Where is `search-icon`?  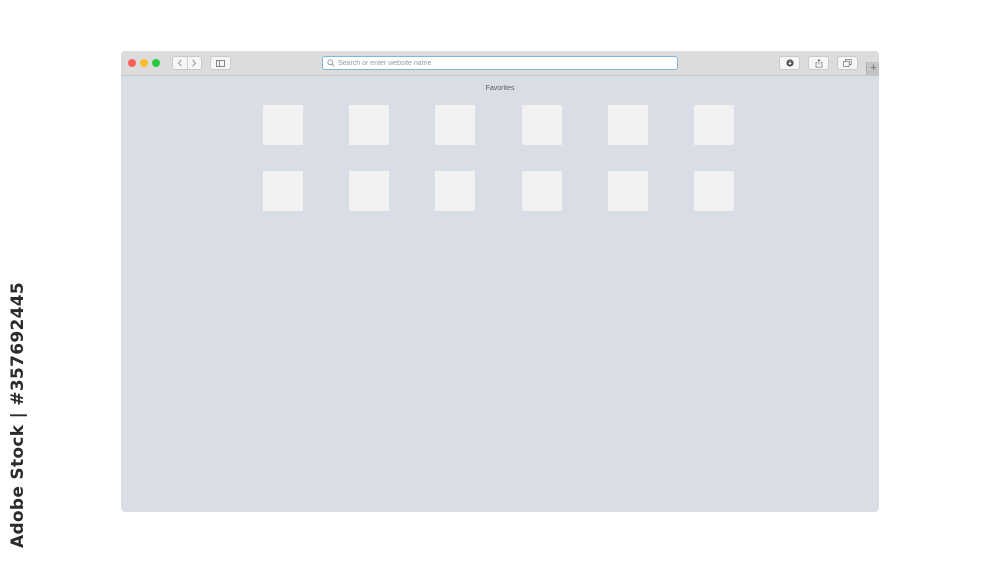
search-icon is located at coordinates (331, 63).